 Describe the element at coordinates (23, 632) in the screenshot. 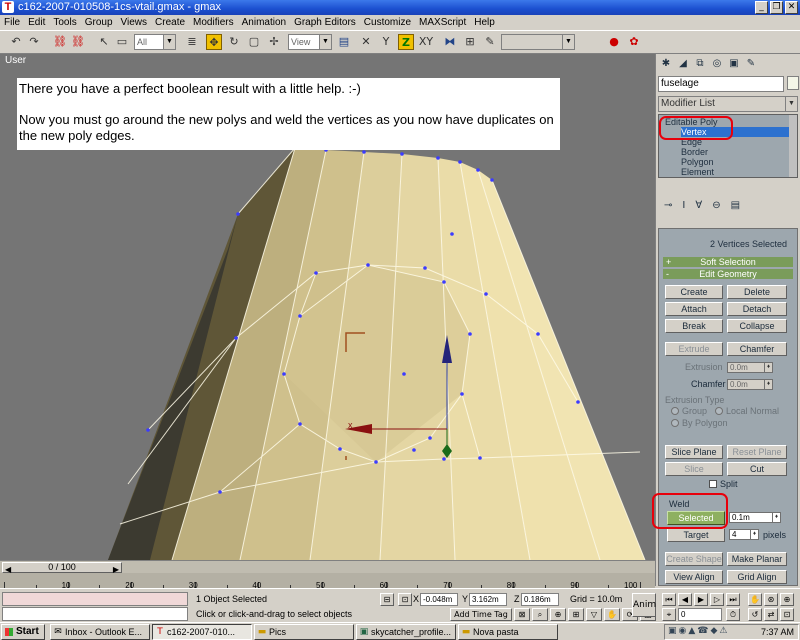

I see `start-button: Start` at that location.